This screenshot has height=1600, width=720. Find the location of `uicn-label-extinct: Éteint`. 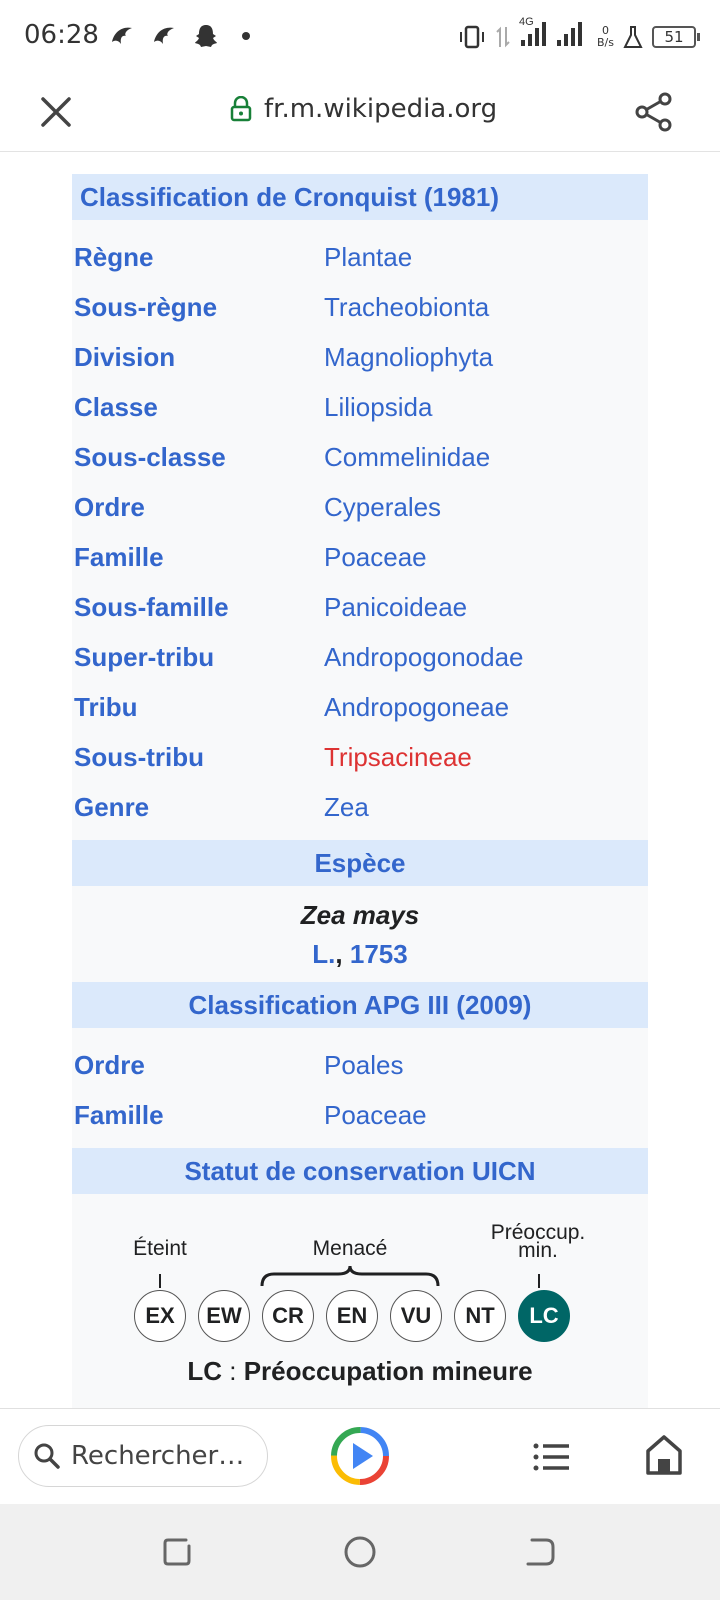

uicn-label-extinct: Éteint is located at coordinates (160, 1248).